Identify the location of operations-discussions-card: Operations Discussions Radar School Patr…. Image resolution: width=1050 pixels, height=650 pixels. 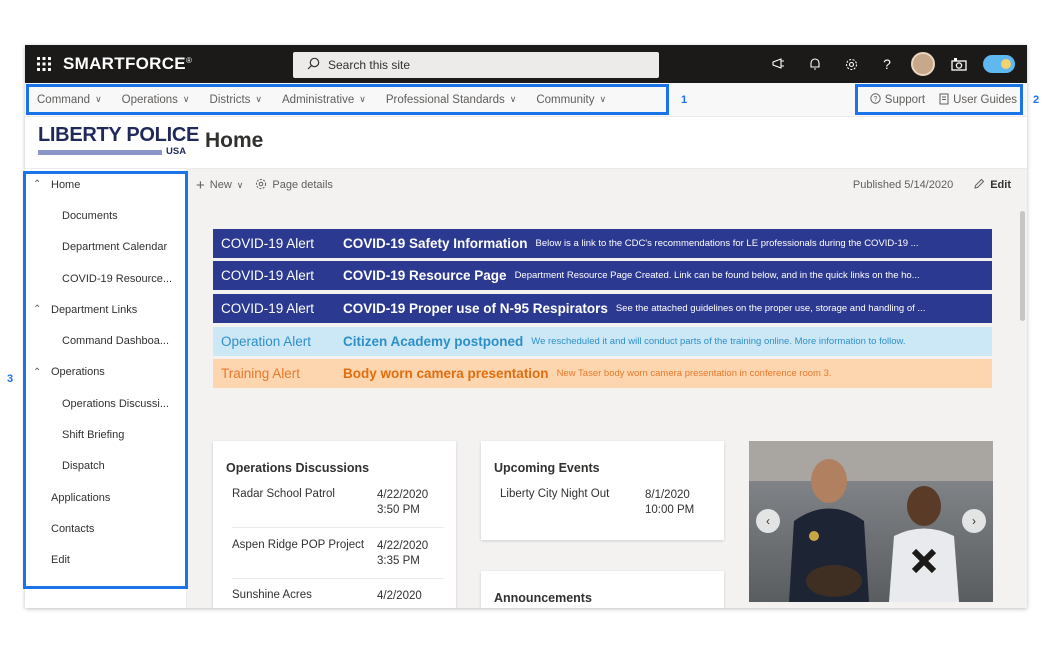
(334, 524).